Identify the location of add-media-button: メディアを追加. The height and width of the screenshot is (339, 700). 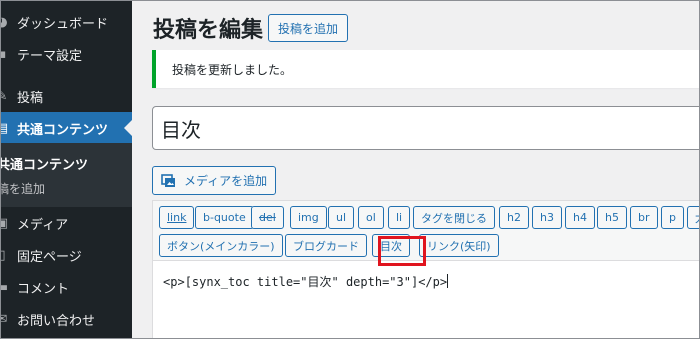
(214, 180).